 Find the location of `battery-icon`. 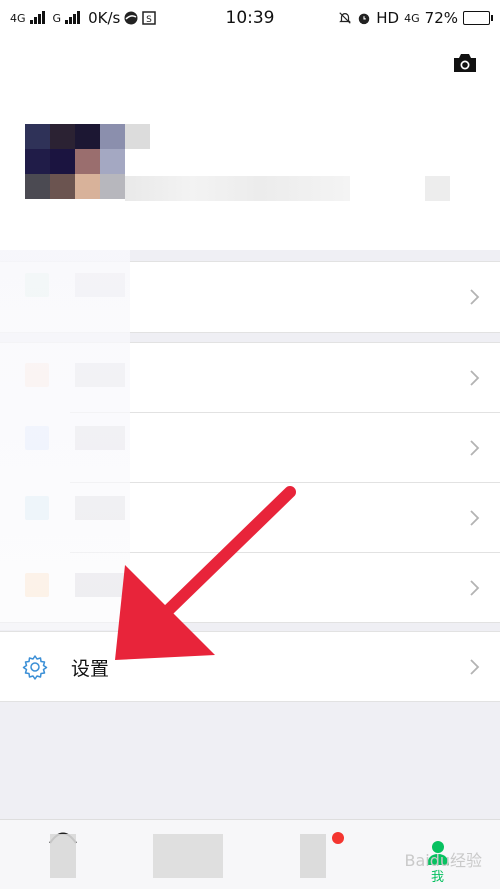

battery-icon is located at coordinates (478, 18).